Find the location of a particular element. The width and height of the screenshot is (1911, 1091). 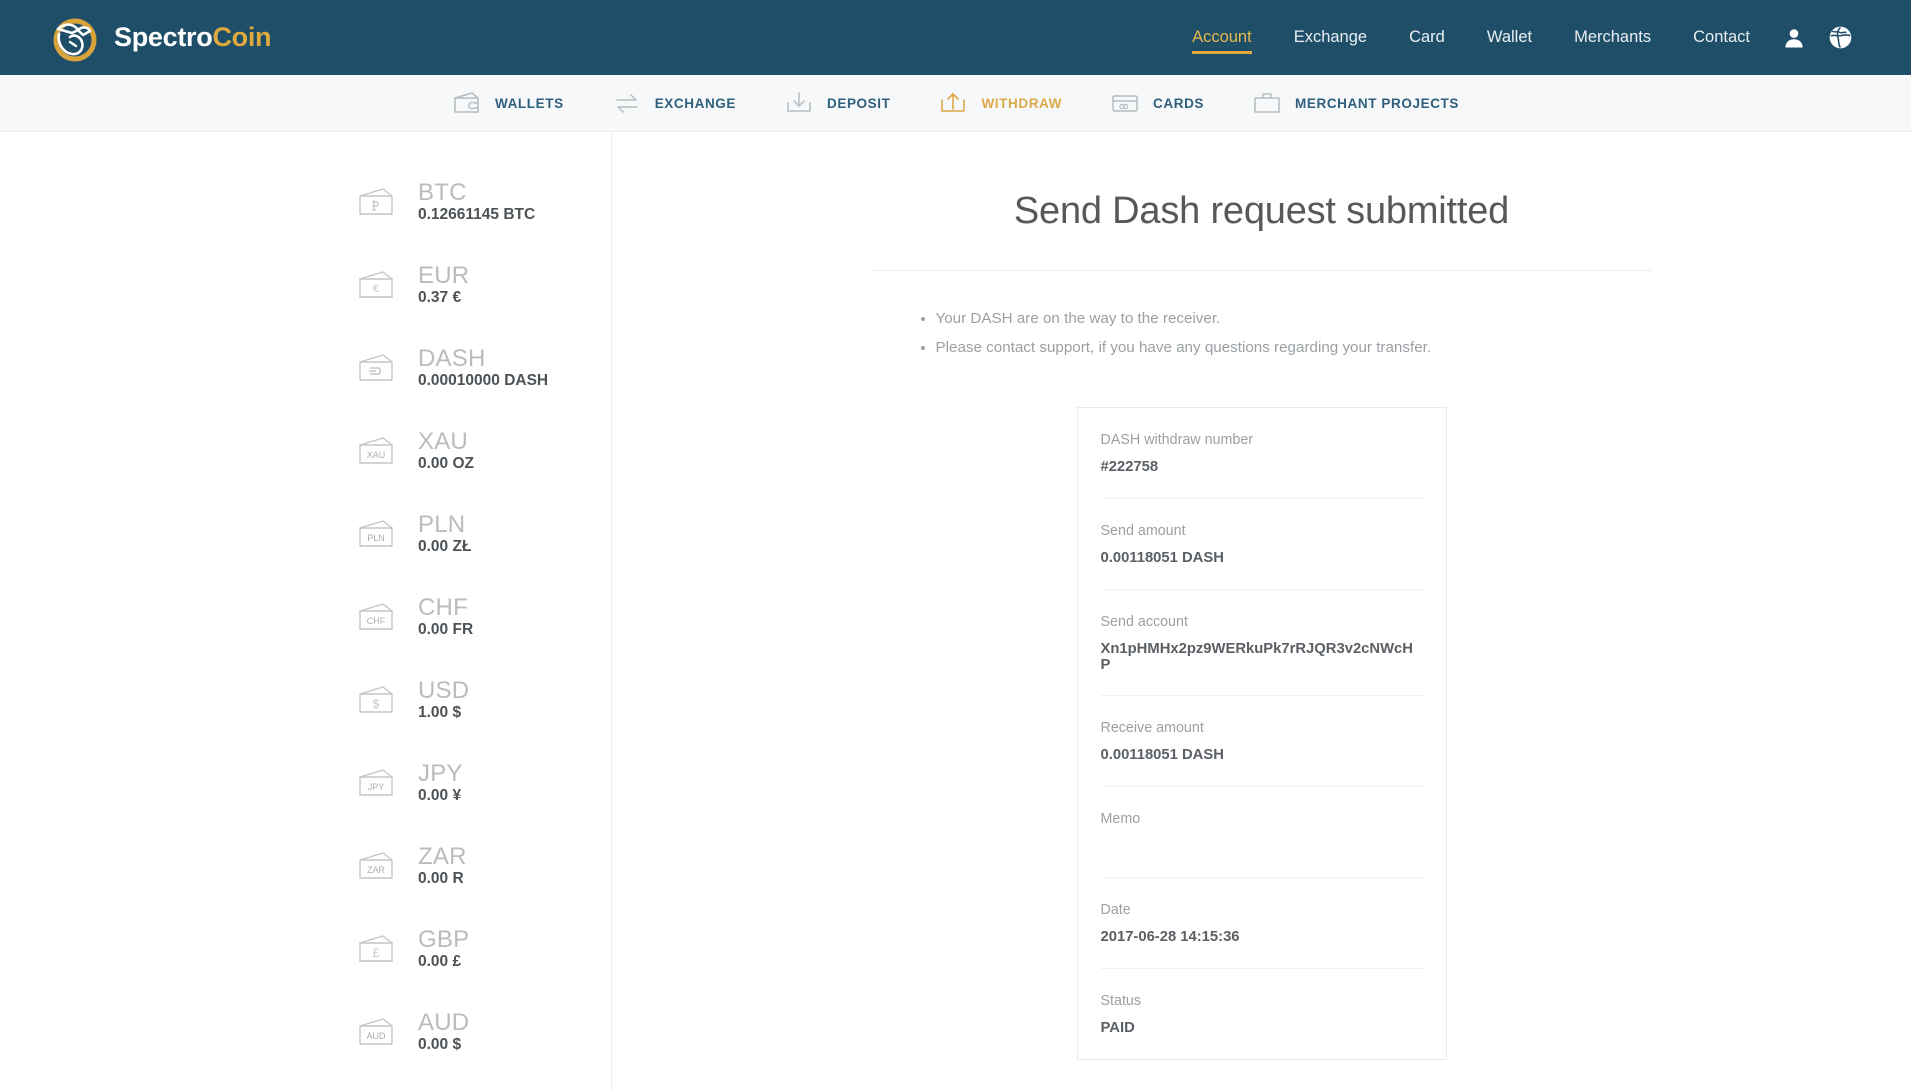

subnav-label-cards: CARDS is located at coordinates (1179, 103).